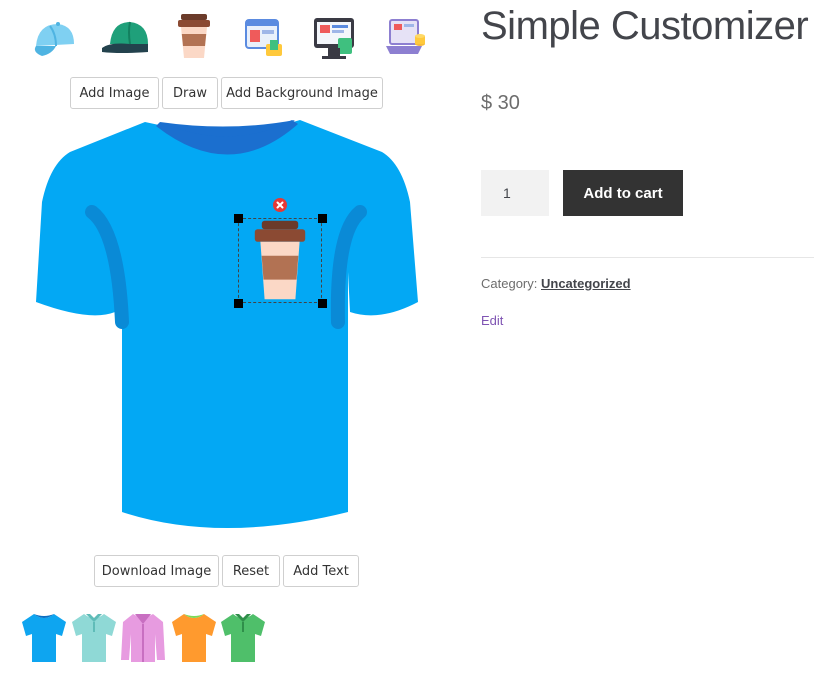 This screenshot has height=681, width=814. Describe the element at coordinates (156, 571) in the screenshot. I see `download-image-button: Download Image` at that location.